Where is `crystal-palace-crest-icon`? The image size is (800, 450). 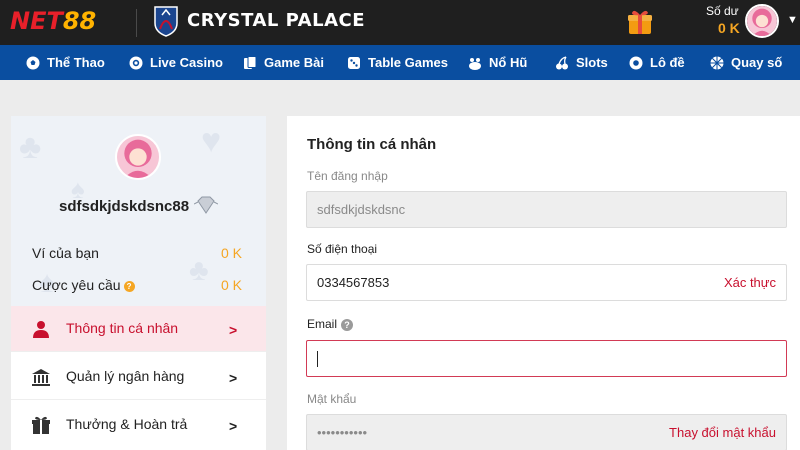 crystal-palace-crest-icon is located at coordinates (166, 21).